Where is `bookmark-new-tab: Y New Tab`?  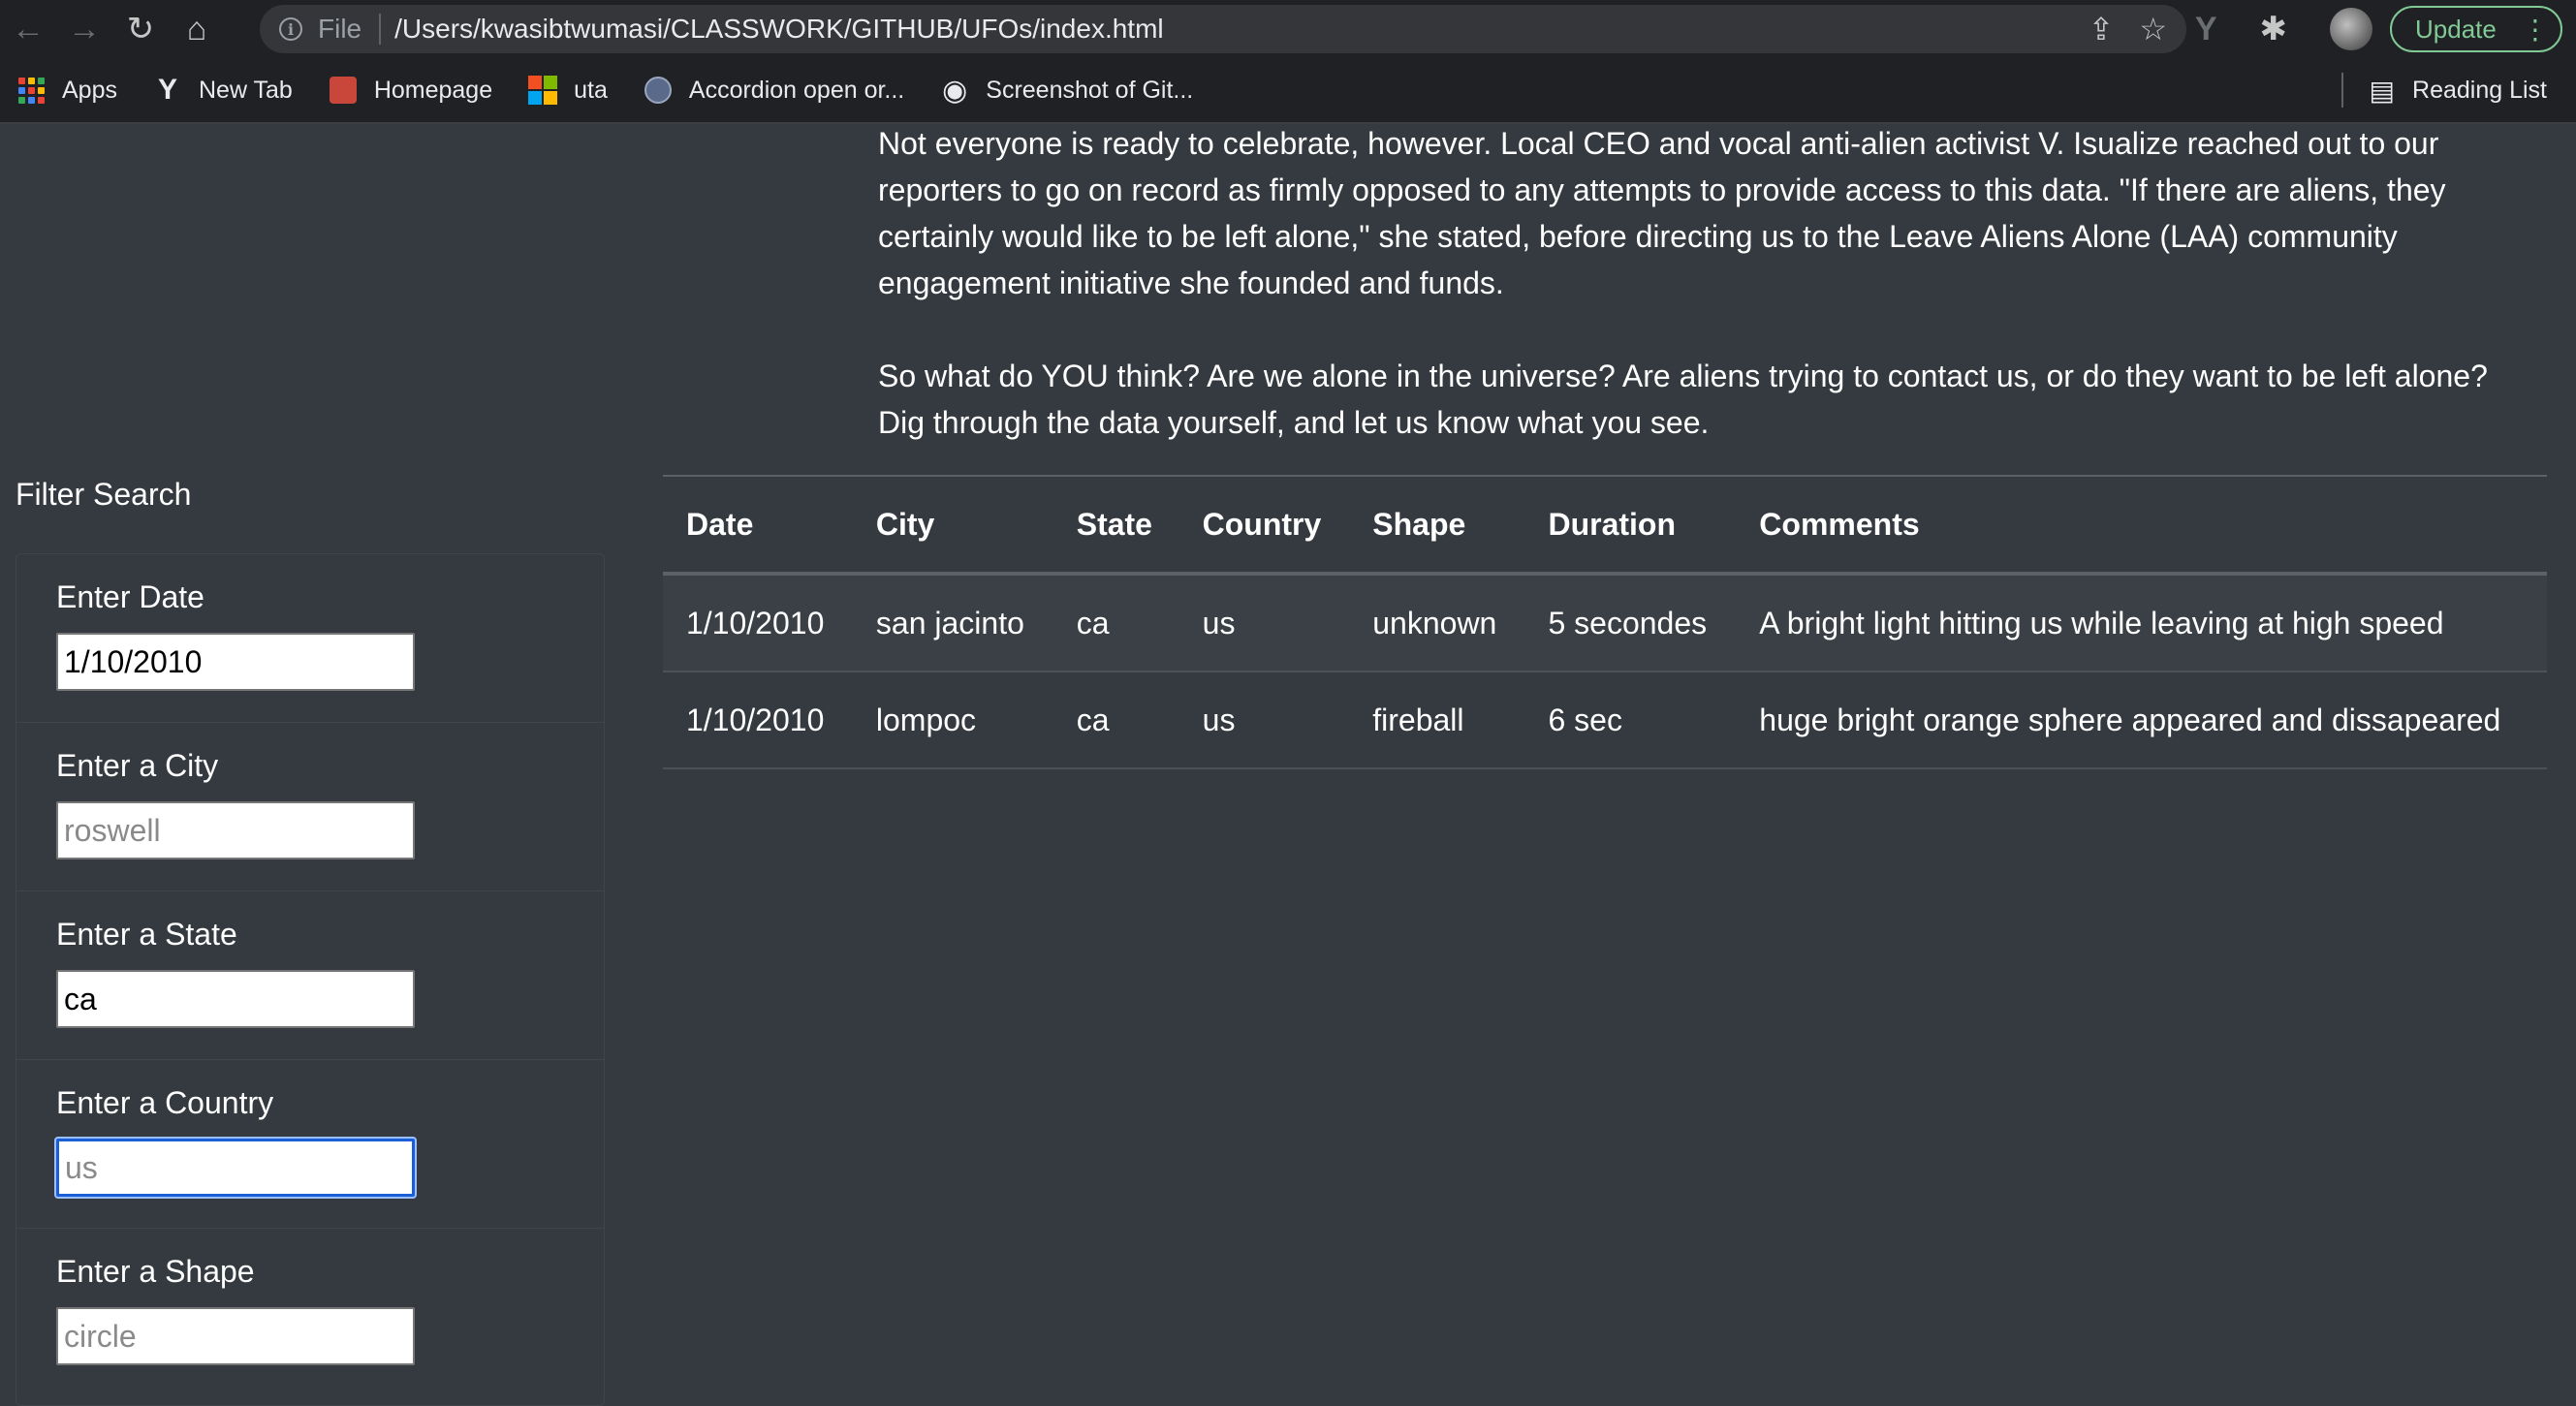 bookmark-new-tab: Y New Tab is located at coordinates (222, 90).